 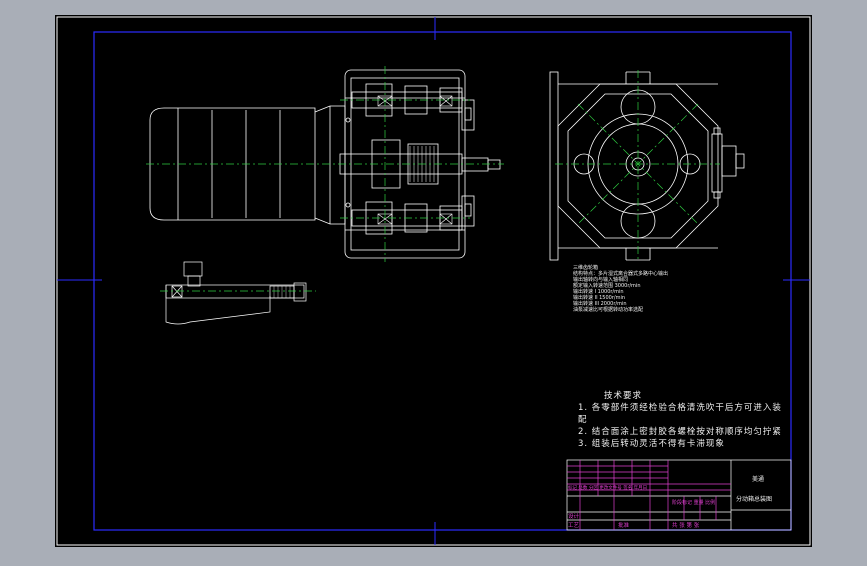 I want to click on drawing-company: 美通, so click(x=758, y=479).